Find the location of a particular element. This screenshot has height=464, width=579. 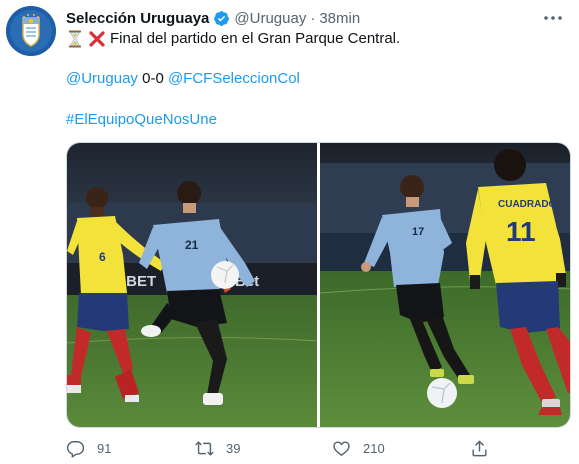

hourglass-icon is located at coordinates (75, 39).